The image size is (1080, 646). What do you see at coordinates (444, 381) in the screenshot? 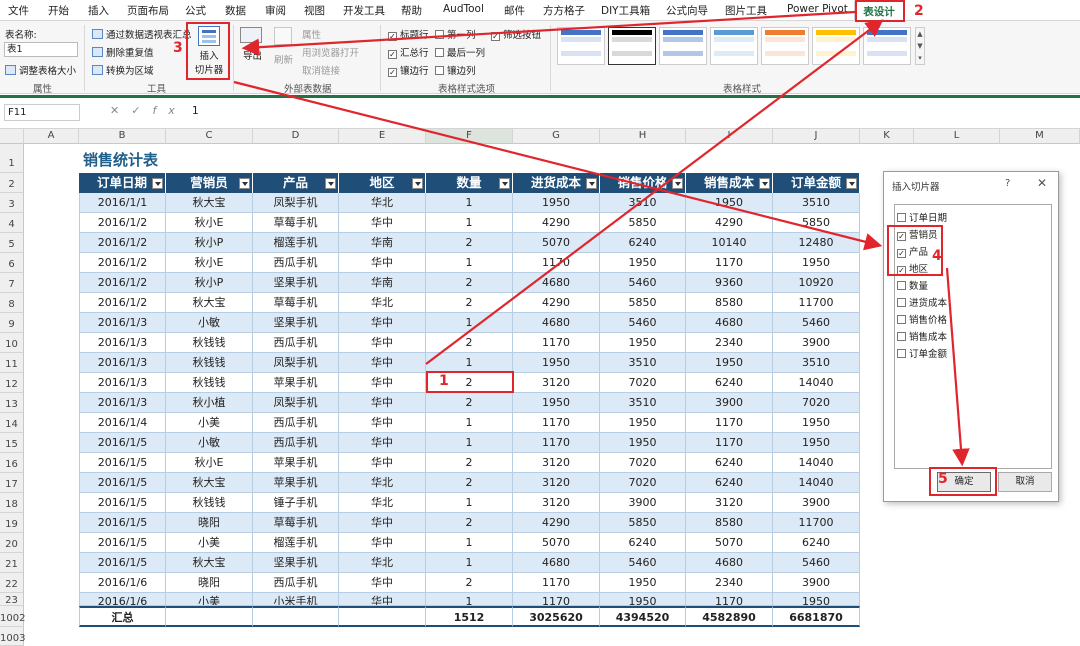
I see `step-marker: 1` at bounding box center [444, 381].